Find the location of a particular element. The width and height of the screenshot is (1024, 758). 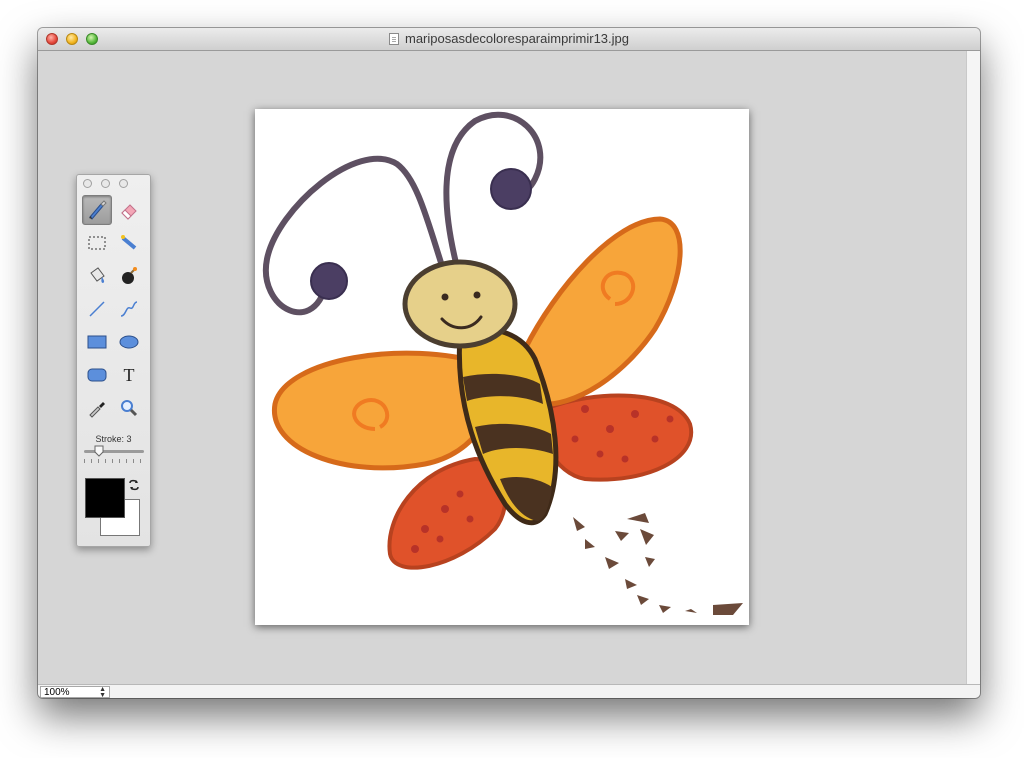

curve-tool is located at coordinates (129, 309).